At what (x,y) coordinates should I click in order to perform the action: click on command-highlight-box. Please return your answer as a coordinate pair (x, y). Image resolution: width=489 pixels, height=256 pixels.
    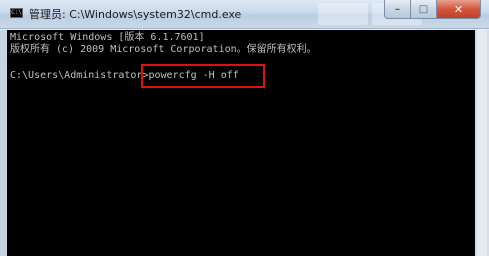
    Looking at the image, I should click on (203, 76).